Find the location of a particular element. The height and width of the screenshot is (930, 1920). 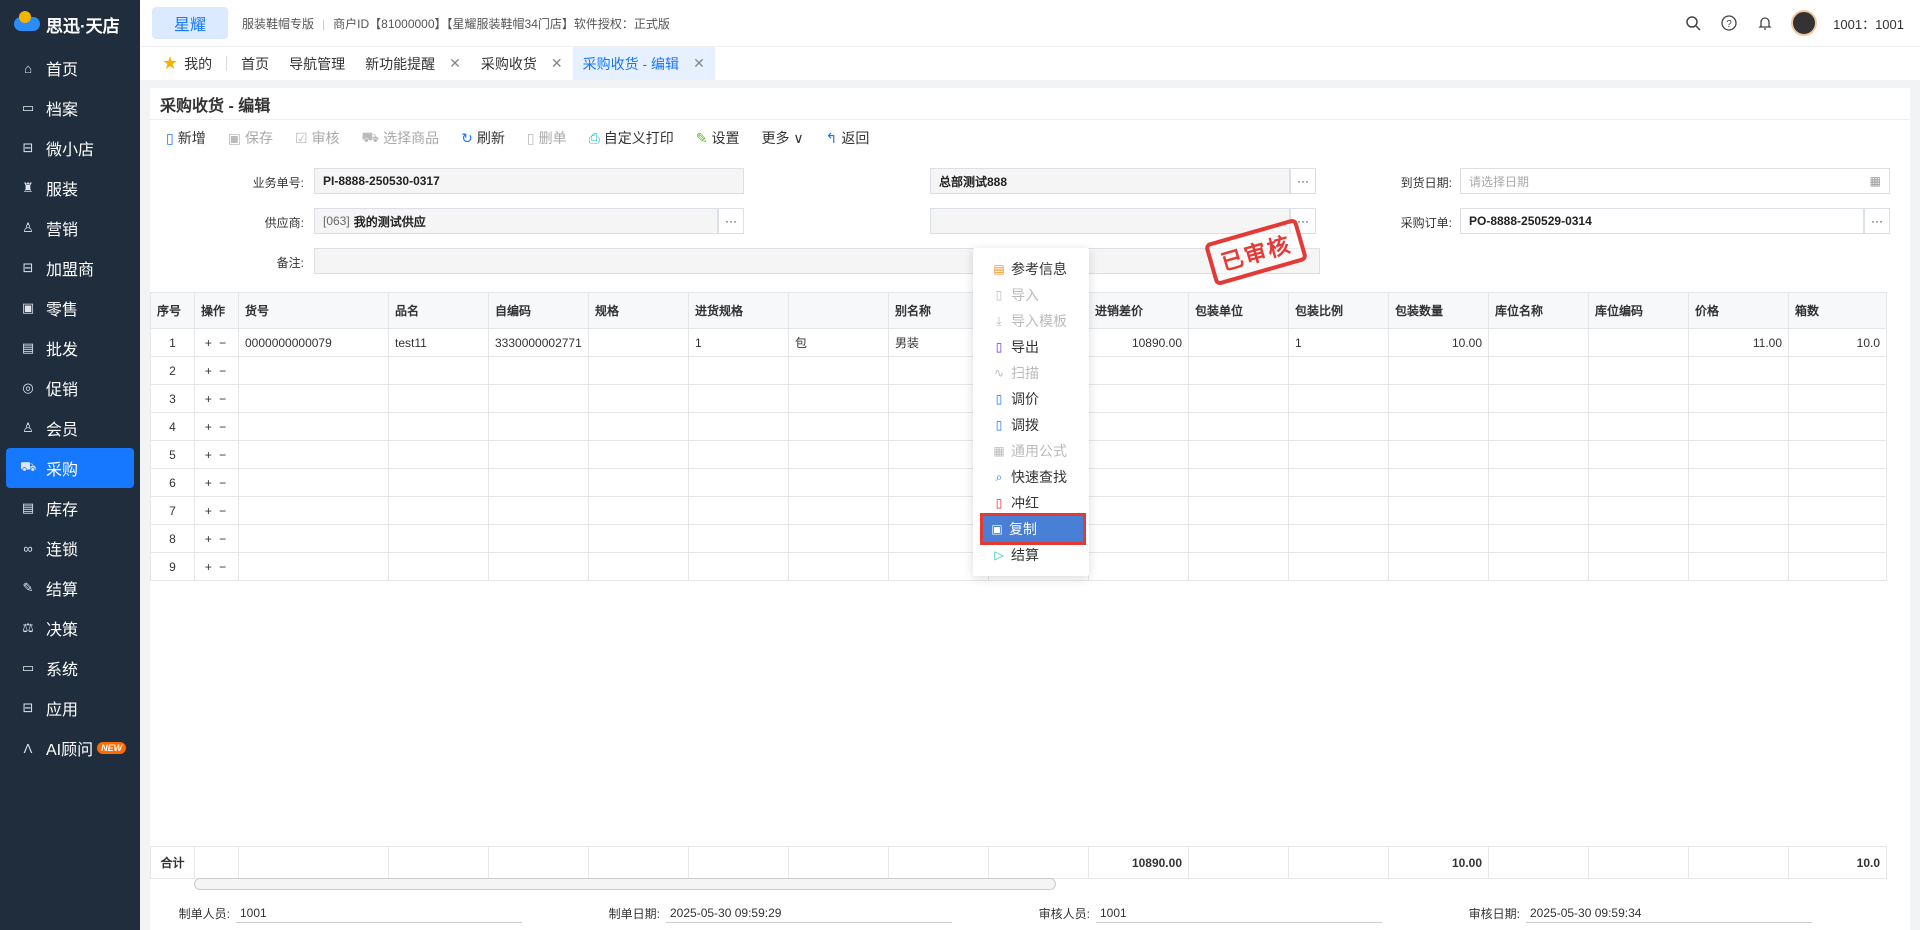

menu-item-6: ▯ 调拨 is located at coordinates (1031, 425).